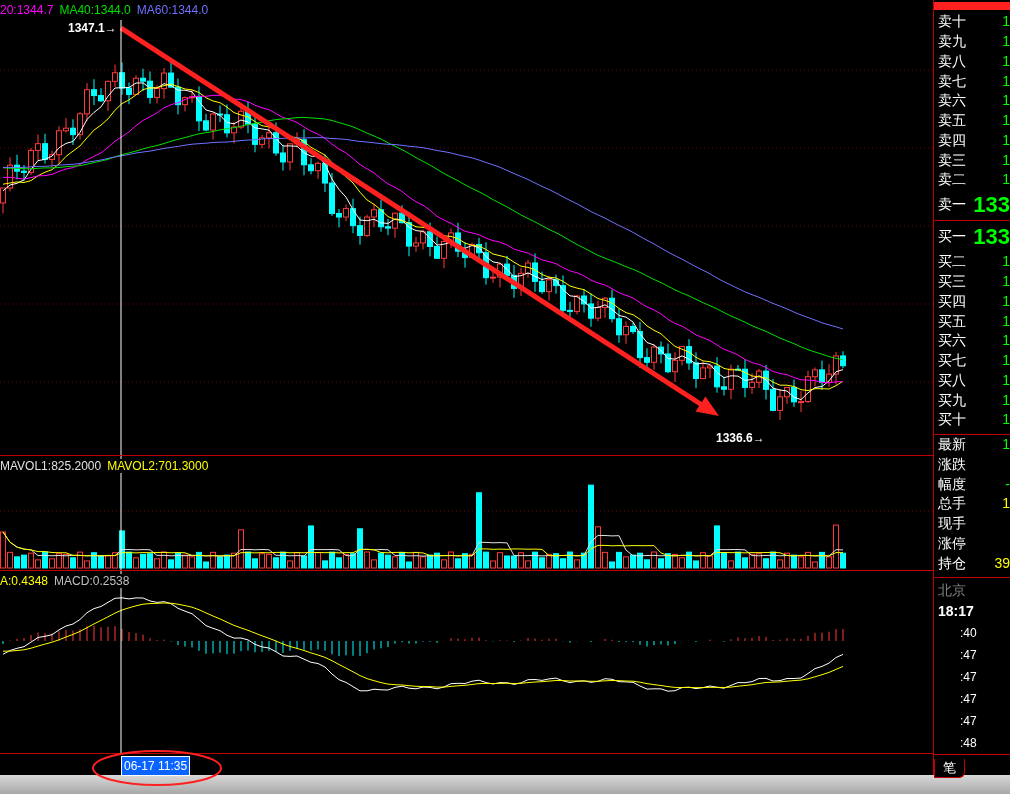 The width and height of the screenshot is (1010, 794). What do you see at coordinates (156, 766) in the screenshot?
I see `crosshair-date-label: 06-17 11:35` at bounding box center [156, 766].